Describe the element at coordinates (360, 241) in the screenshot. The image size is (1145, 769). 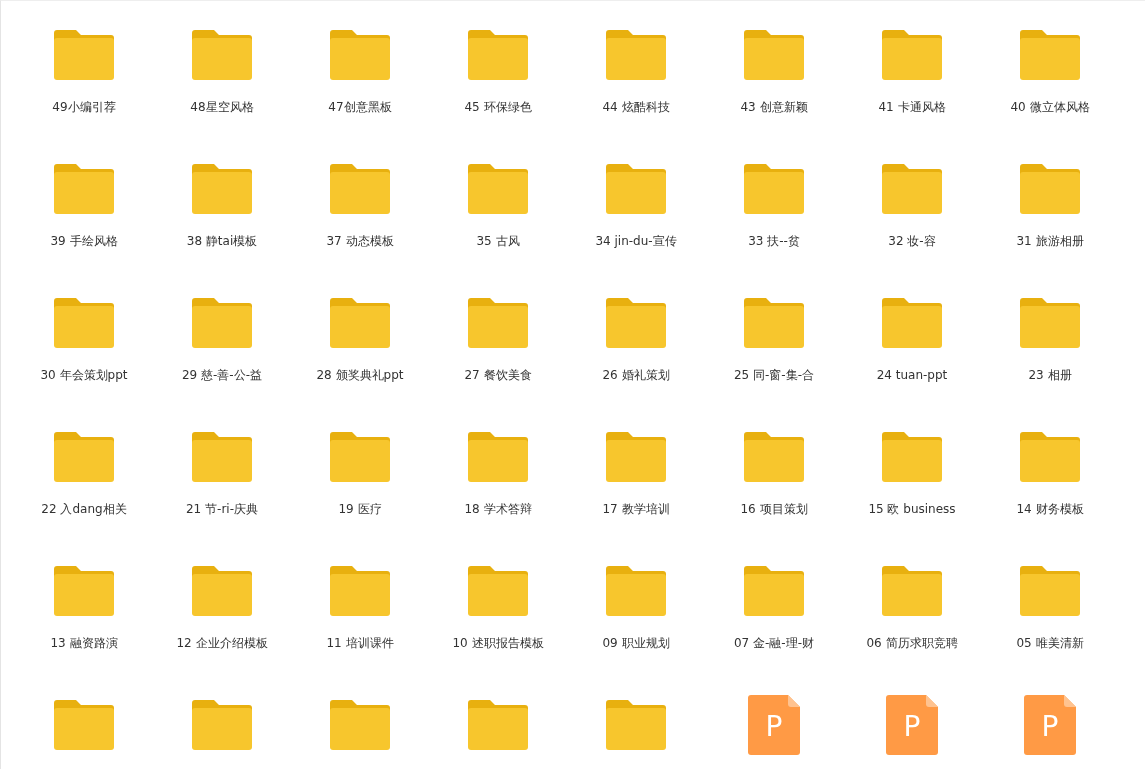
I see `file-name: 37 动态模板` at that location.